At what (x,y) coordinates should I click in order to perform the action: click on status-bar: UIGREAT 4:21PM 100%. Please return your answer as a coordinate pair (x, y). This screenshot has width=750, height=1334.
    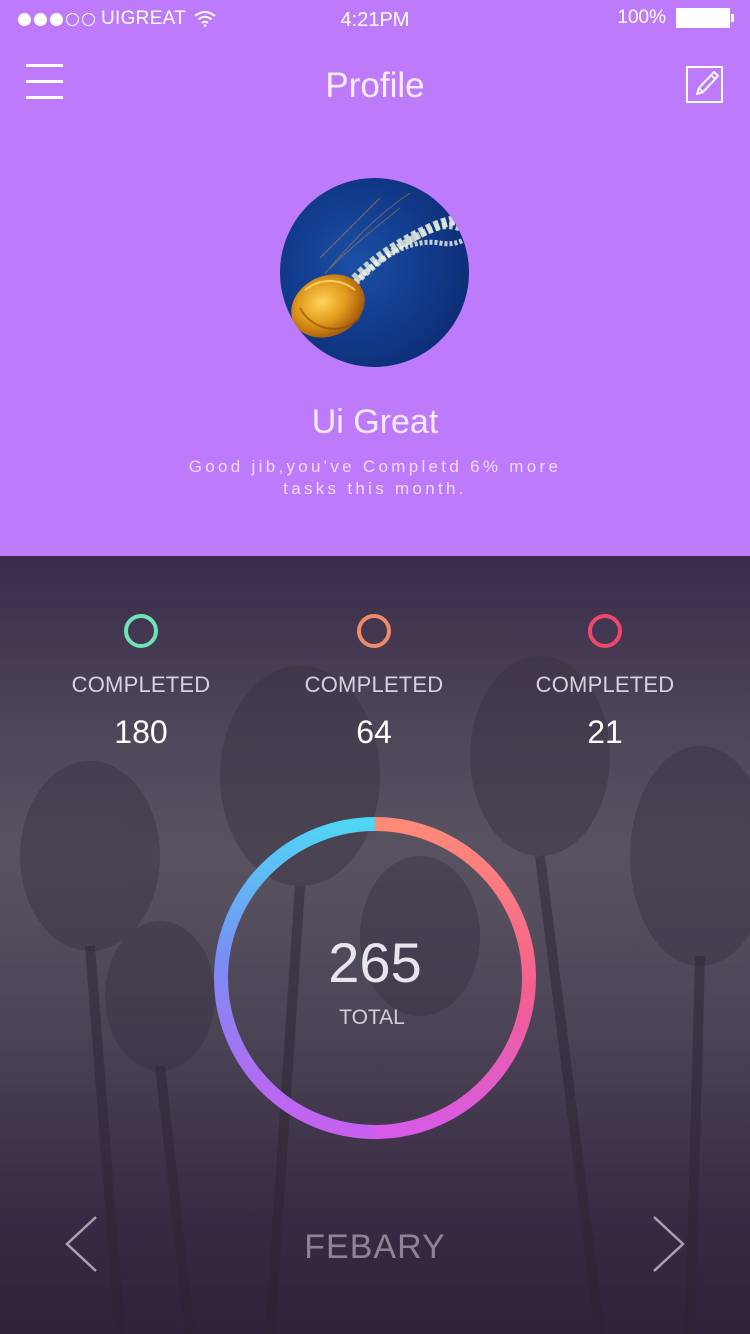
    Looking at the image, I should click on (375, 20).